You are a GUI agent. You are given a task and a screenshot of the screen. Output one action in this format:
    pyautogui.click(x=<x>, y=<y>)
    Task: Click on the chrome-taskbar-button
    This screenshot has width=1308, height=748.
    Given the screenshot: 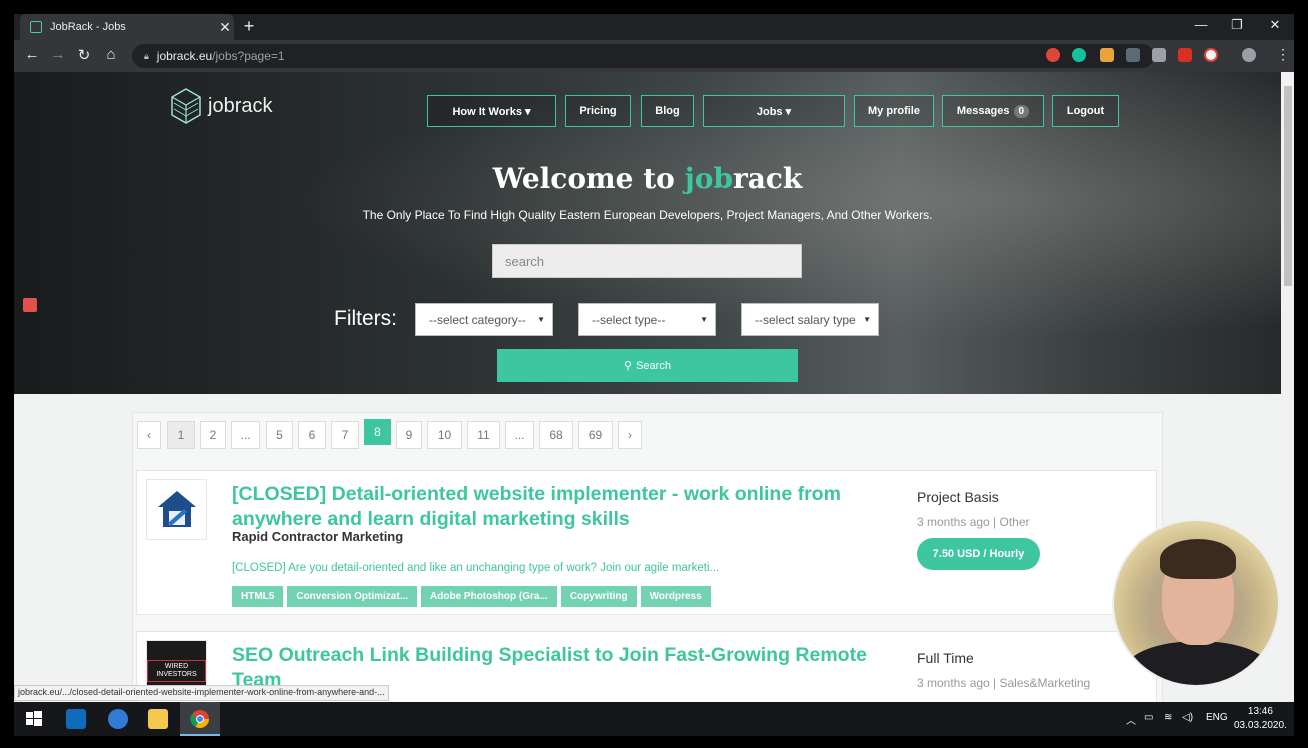 What is the action you would take?
    pyautogui.click(x=200, y=719)
    